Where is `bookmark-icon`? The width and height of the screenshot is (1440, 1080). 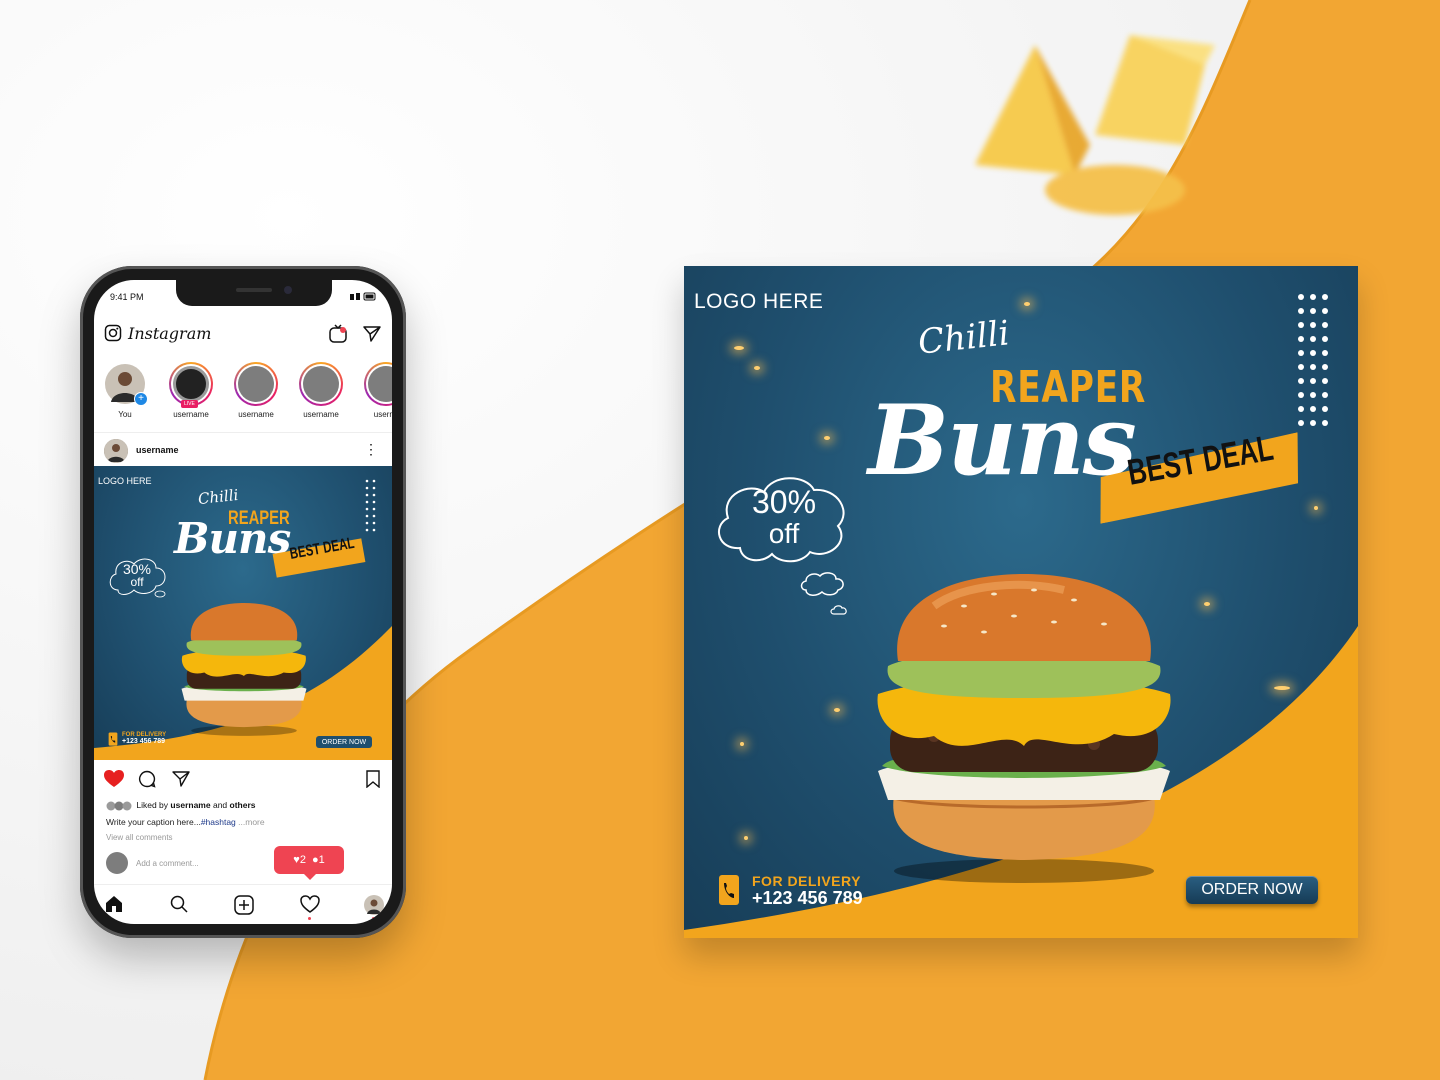
bookmark-icon is located at coordinates (373, 779).